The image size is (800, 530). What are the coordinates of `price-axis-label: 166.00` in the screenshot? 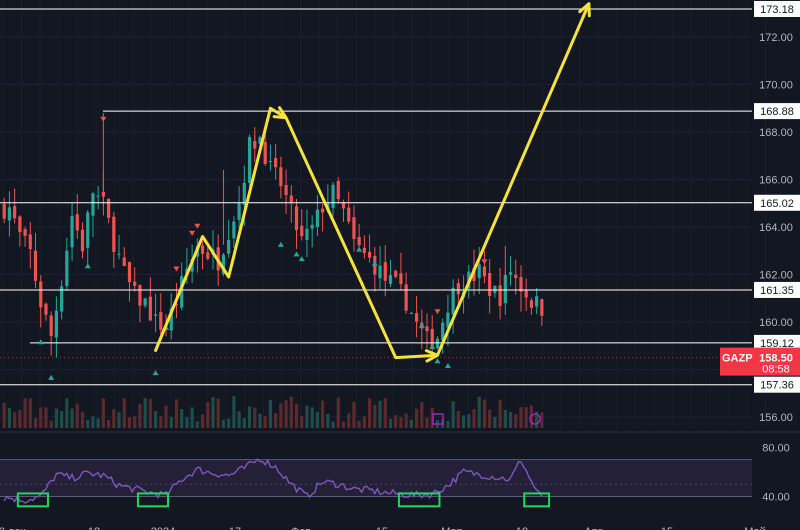 It's located at (776, 181).